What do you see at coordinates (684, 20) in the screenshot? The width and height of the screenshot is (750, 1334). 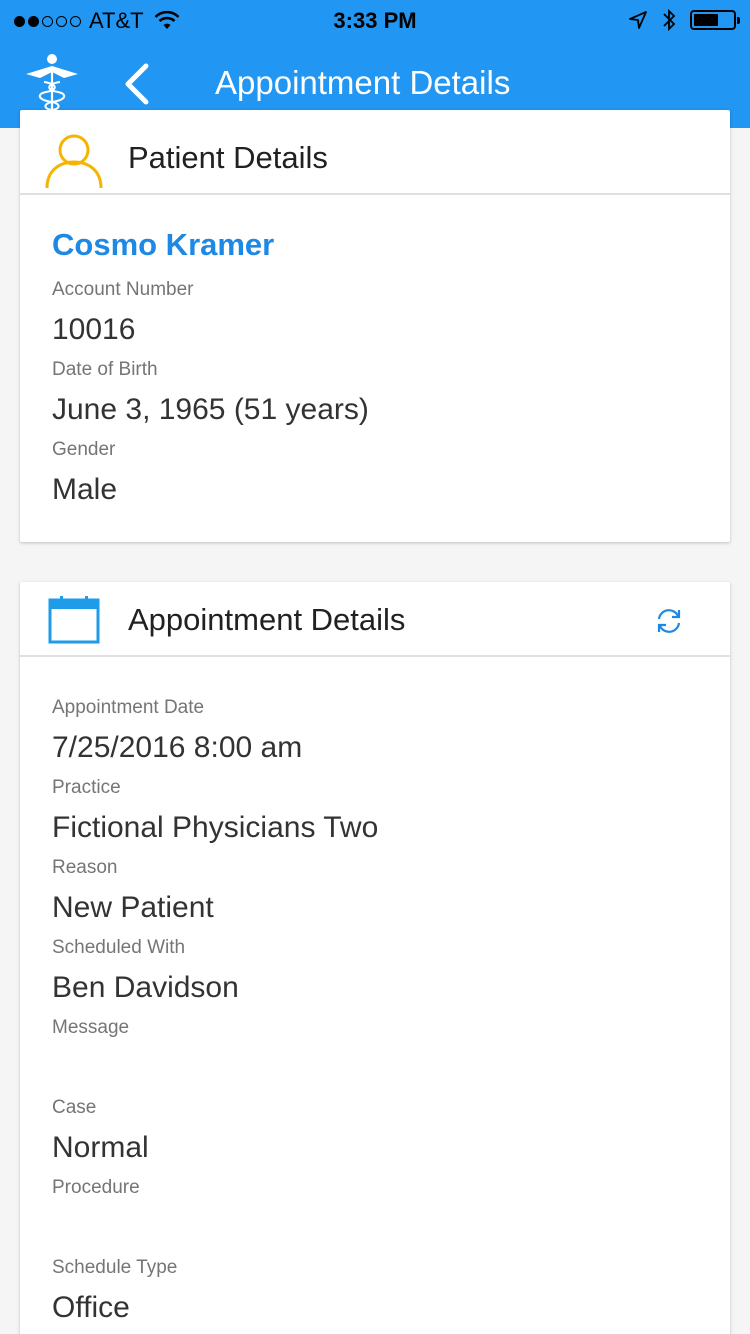 I see `status-right` at bounding box center [684, 20].